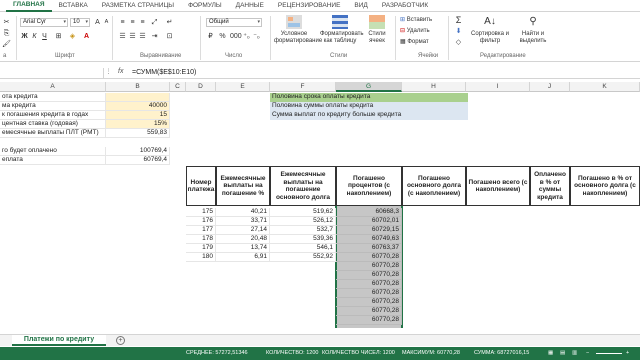 Image resolution: width=640 pixels, height=360 pixels. Describe the element at coordinates (234, 22) in the screenshot. I see `number-format-select: Общий ▾` at that location.